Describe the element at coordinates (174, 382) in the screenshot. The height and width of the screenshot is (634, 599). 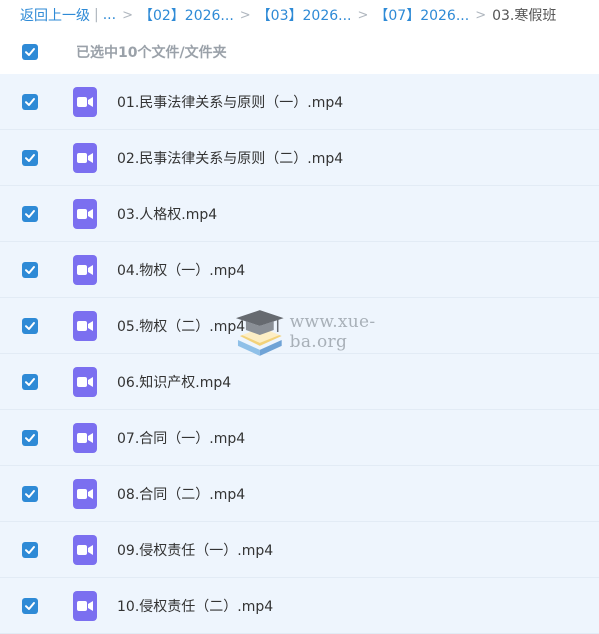
I see `file-name: 06.知识产权.mp4` at that location.